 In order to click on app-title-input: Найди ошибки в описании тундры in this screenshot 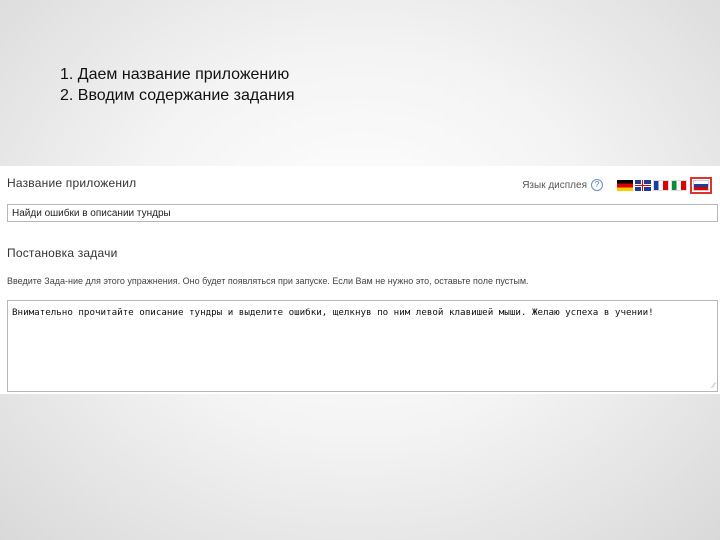, I will do `click(362, 213)`.